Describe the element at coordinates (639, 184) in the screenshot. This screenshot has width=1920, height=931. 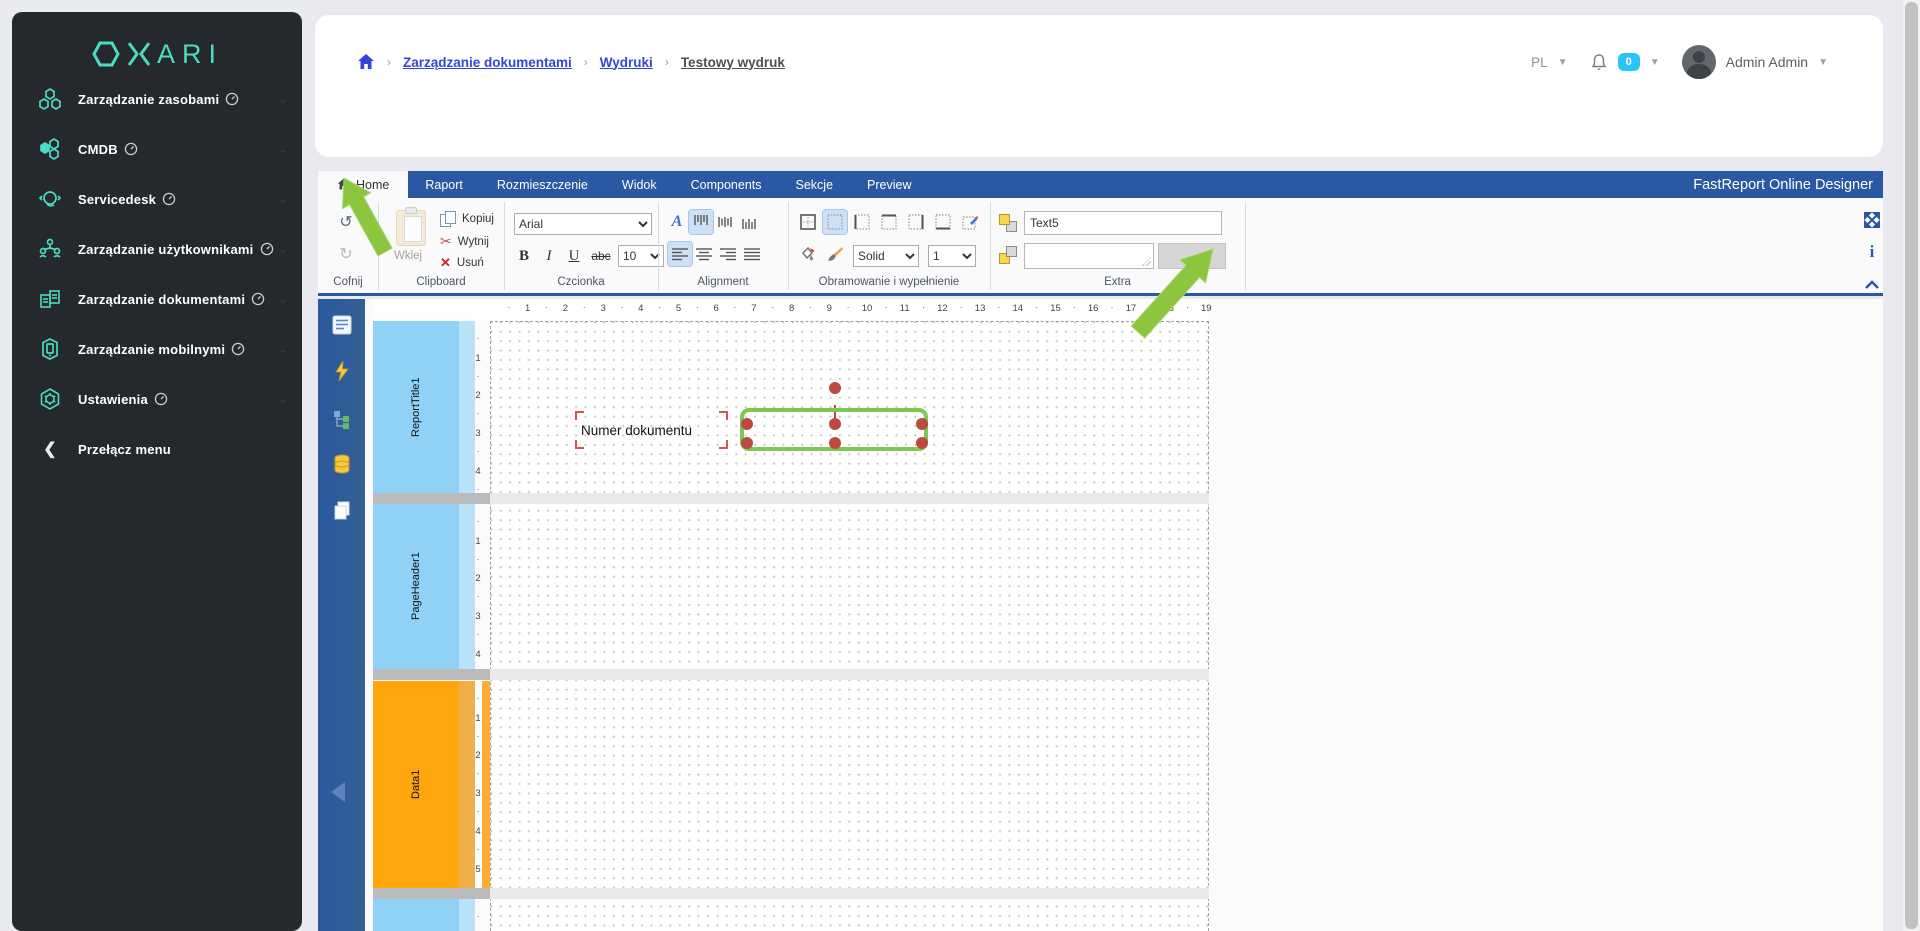
I see `tab-widok: Widok` at that location.